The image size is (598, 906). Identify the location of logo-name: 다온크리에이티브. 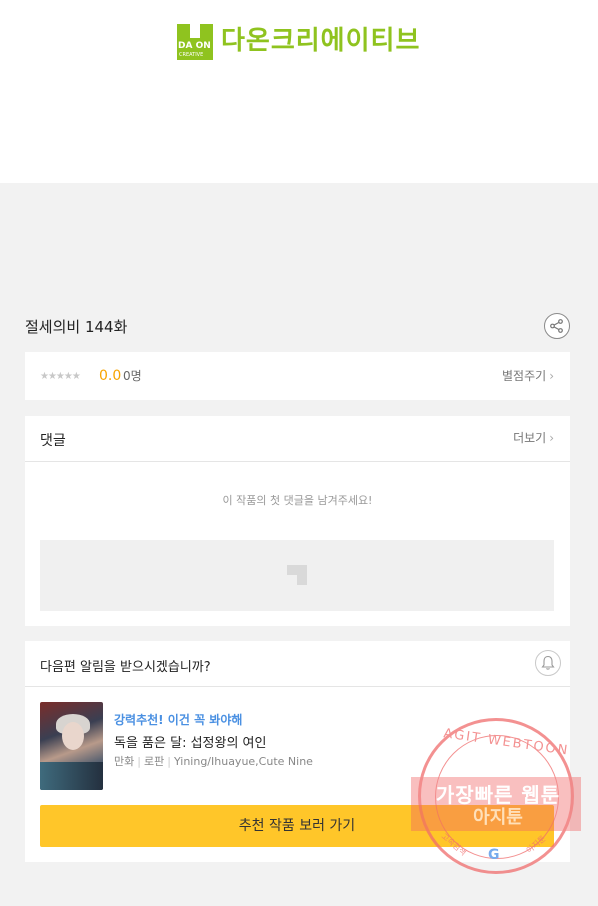
(321, 41).